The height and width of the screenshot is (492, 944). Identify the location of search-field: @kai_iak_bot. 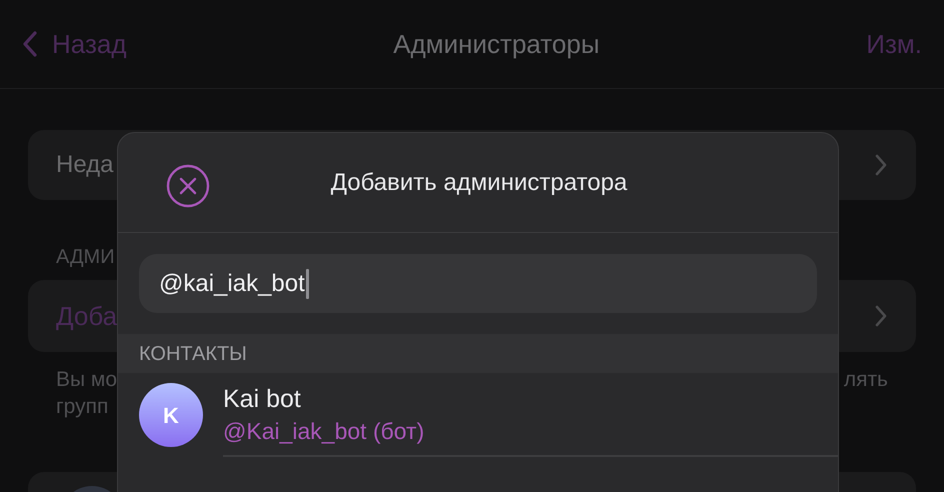
(478, 283).